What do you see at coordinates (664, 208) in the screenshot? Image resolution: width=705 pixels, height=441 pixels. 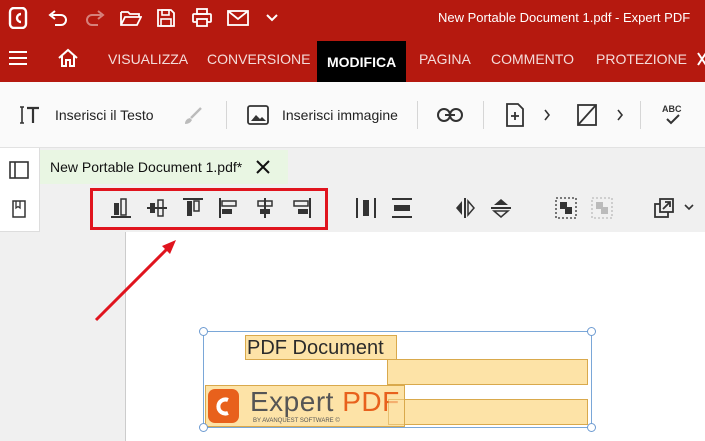 I see `arrange-icon` at bounding box center [664, 208].